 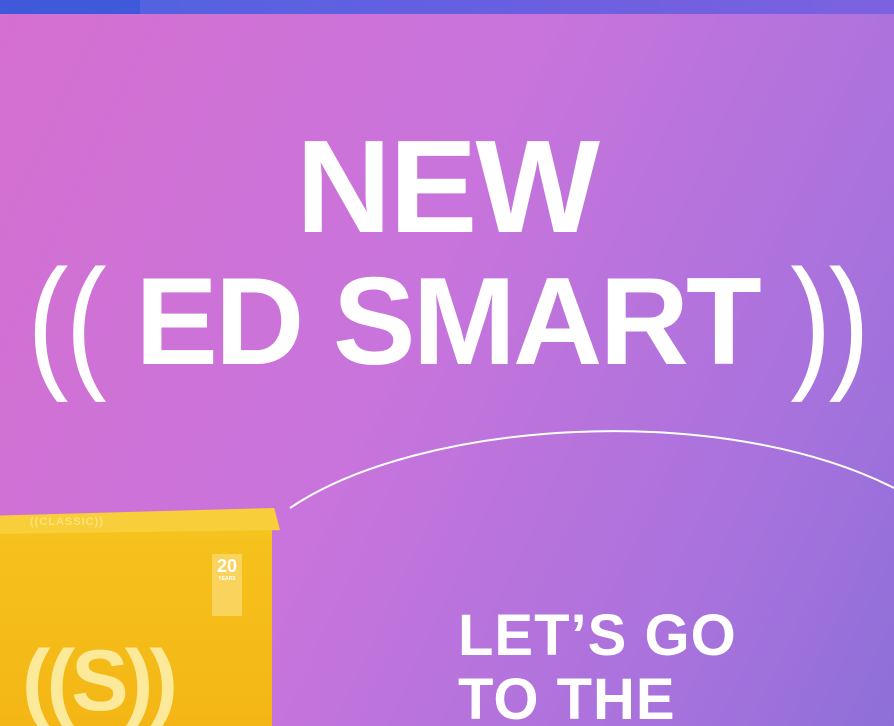 I want to click on product-logo: ((S)), so click(x=100, y=679).